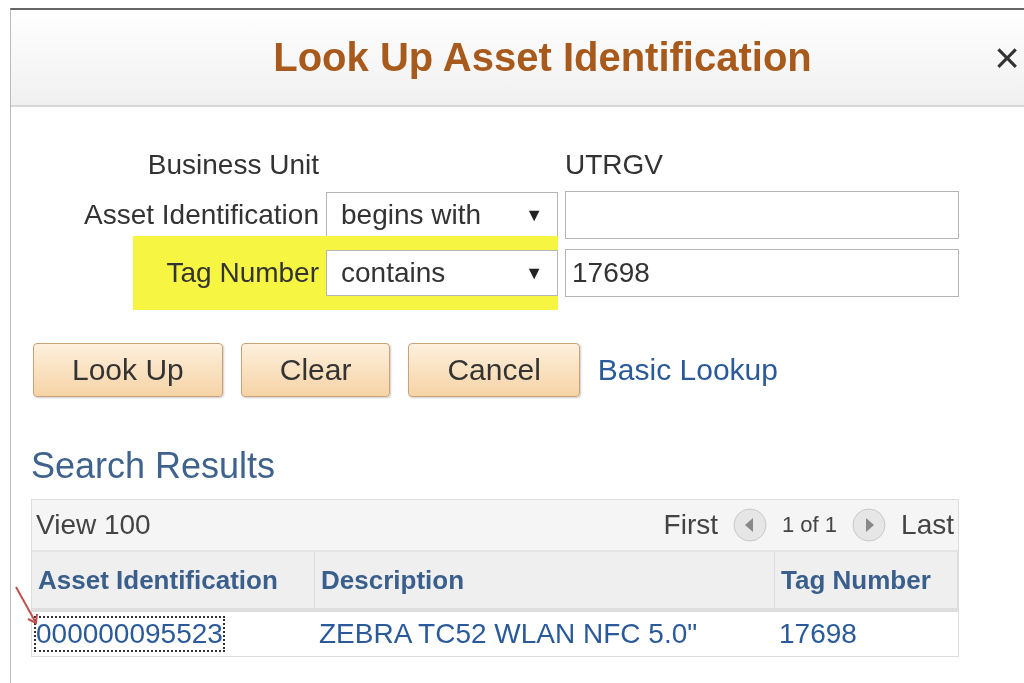 The image size is (1024, 683). Describe the element at coordinates (869, 525) in the screenshot. I see `next-icon` at that location.